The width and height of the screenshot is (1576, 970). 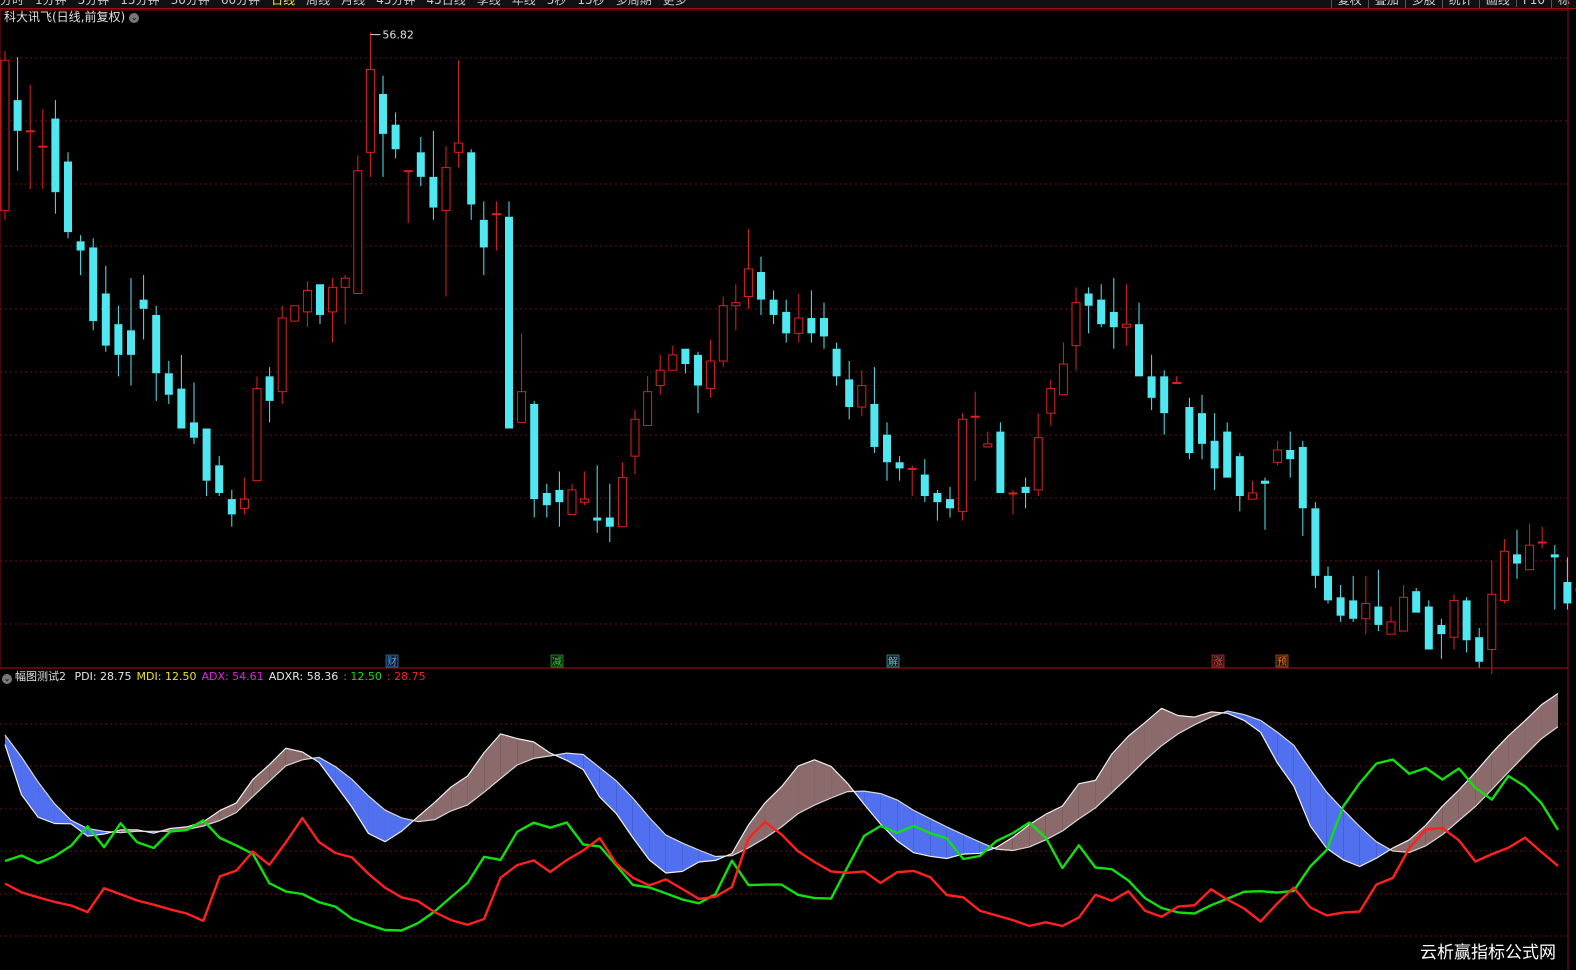 I want to click on event-marker-label: 财, so click(x=392, y=661).